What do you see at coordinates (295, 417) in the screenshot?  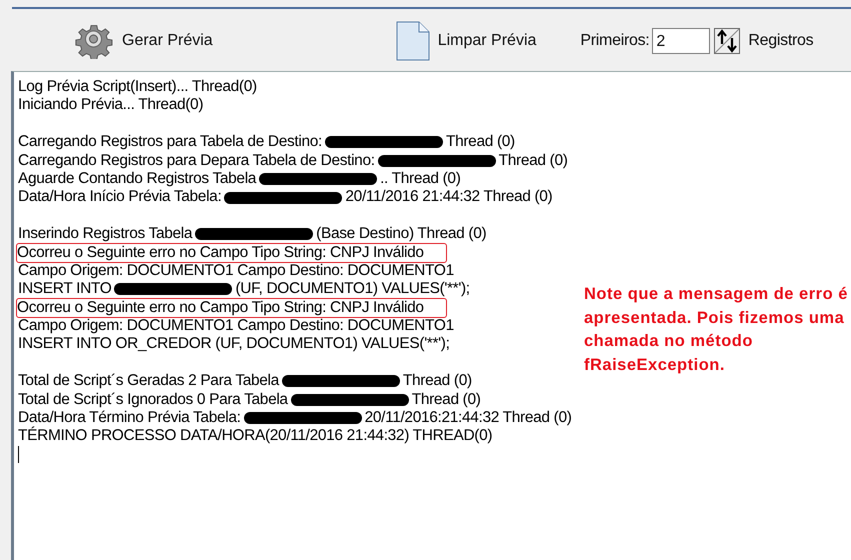 I see `log-line: Data/Hora Término Prévia Tabela: 20/11/2016:21:44:32 Thread (0)` at bounding box center [295, 417].